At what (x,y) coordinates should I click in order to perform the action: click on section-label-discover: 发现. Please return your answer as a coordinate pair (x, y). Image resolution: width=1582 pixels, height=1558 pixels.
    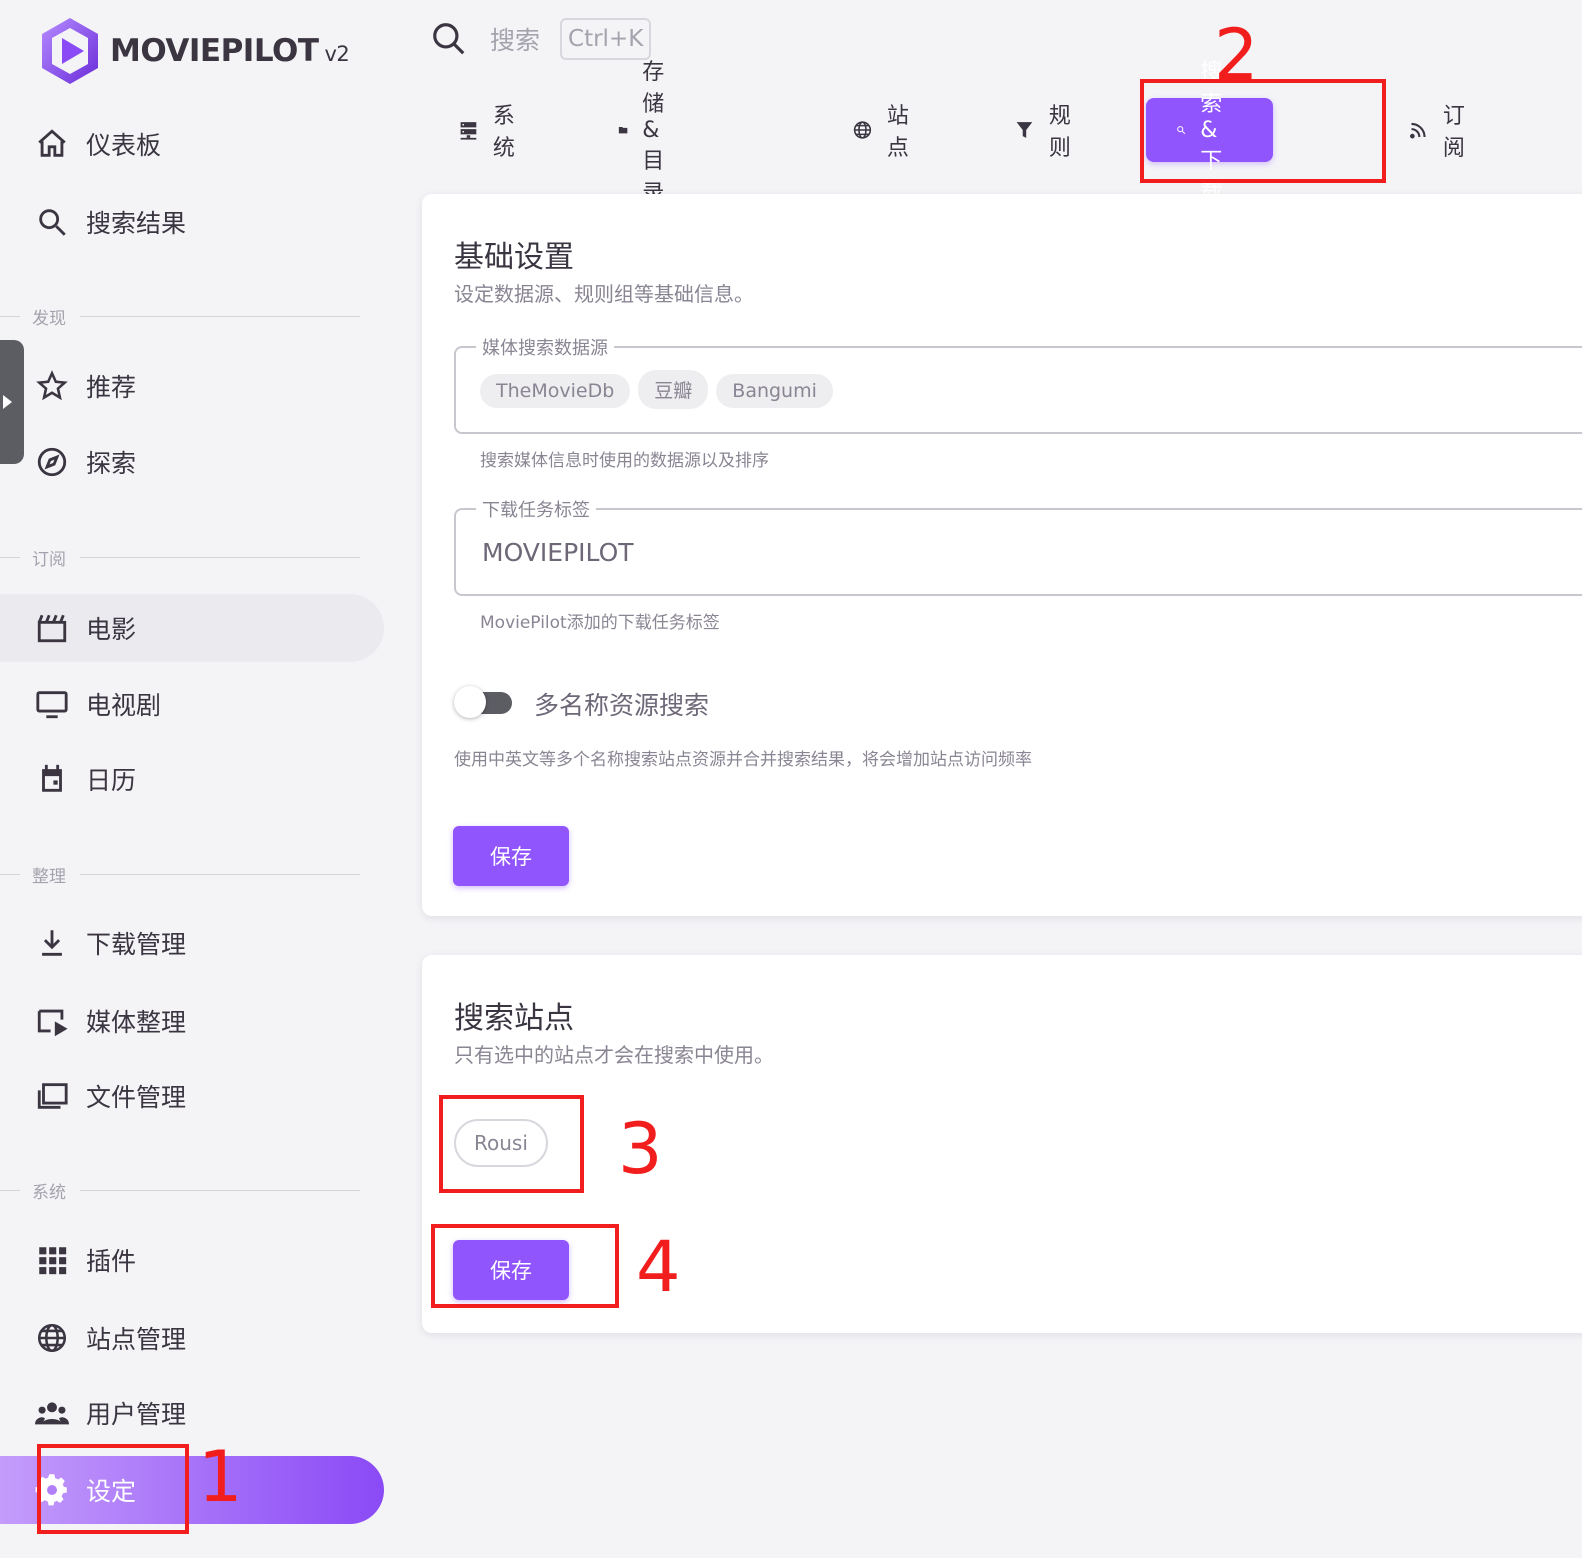
    Looking at the image, I should click on (180, 317).